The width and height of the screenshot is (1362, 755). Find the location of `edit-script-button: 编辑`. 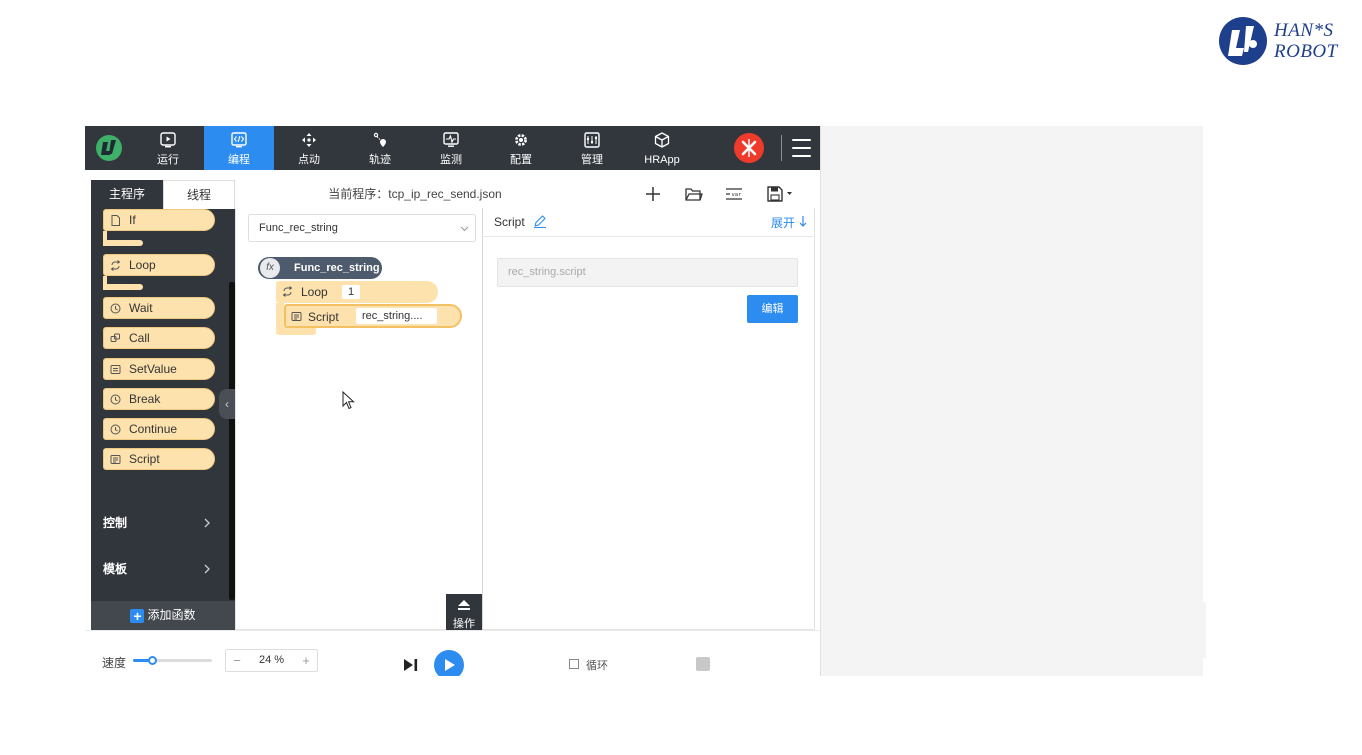

edit-script-button: 编辑 is located at coordinates (772, 309).